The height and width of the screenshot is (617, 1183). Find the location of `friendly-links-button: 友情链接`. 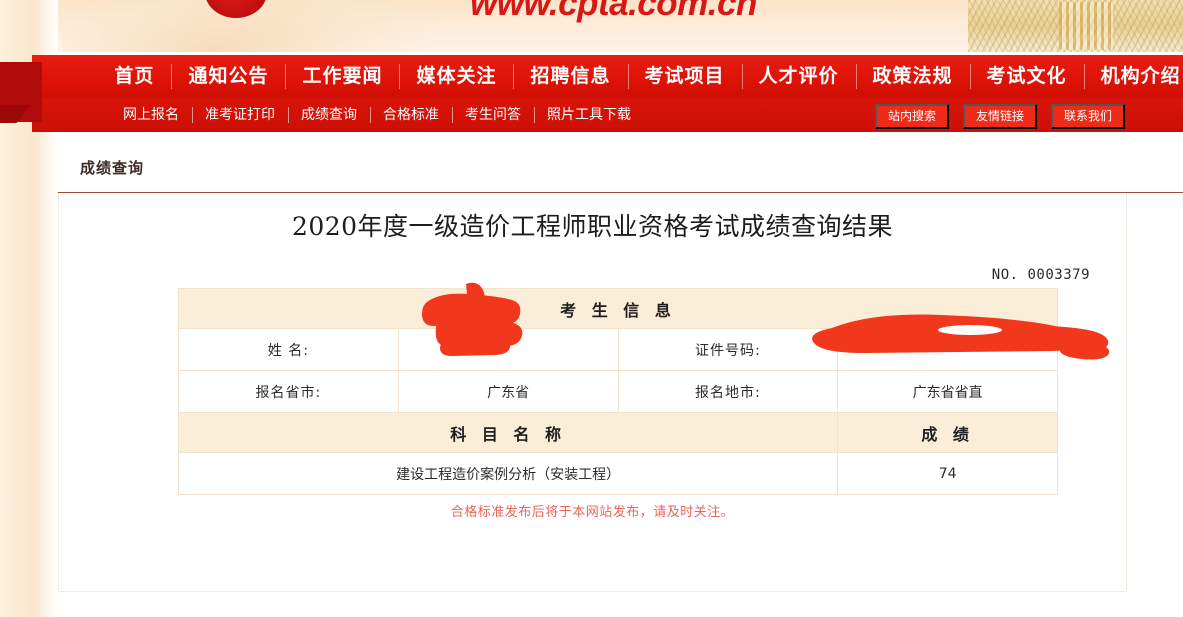

friendly-links-button: 友情链接 is located at coordinates (999, 116).